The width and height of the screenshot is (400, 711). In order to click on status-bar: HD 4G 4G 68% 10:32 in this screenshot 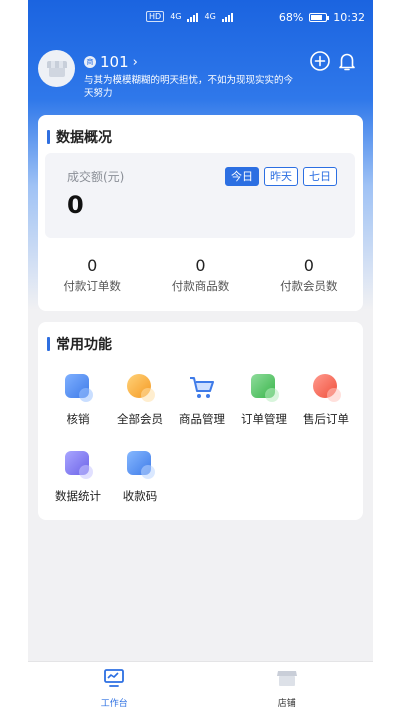, I will do `click(200, 18)`.